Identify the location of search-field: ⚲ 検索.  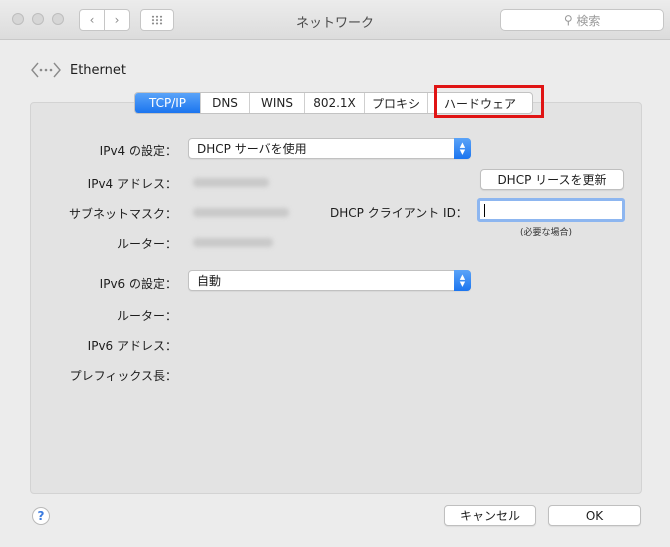
(582, 20).